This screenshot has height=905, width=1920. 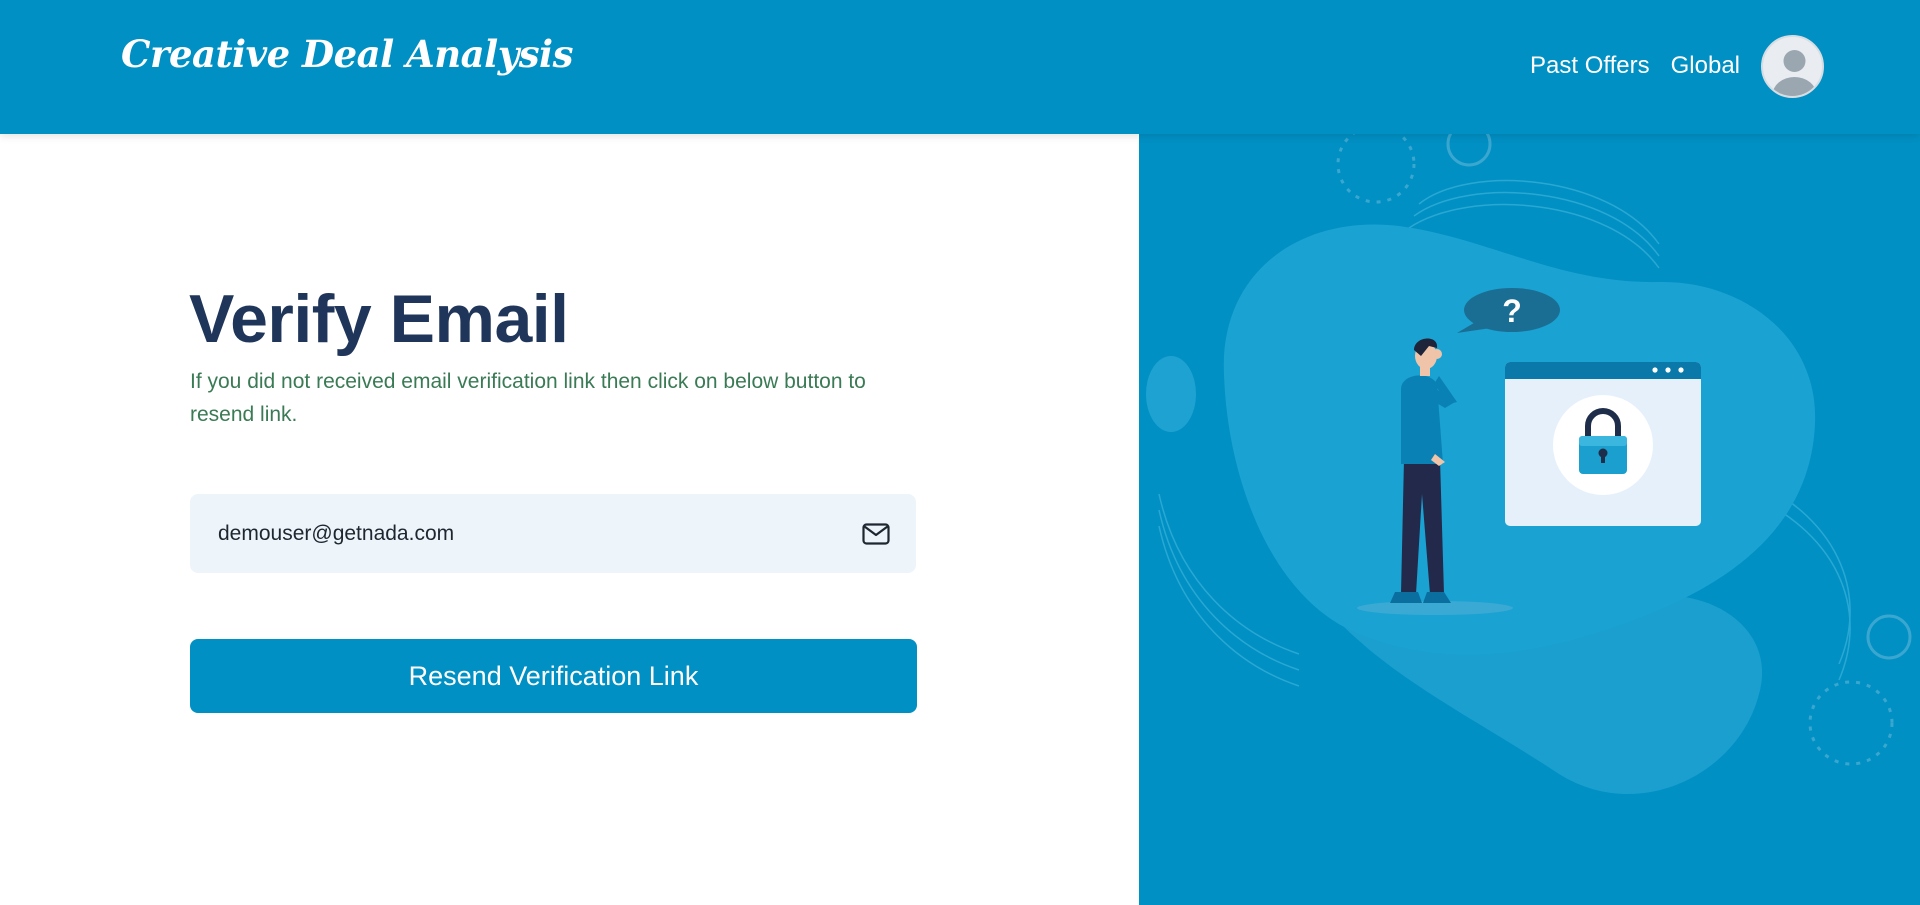 I want to click on email-input, so click(x=540, y=533).